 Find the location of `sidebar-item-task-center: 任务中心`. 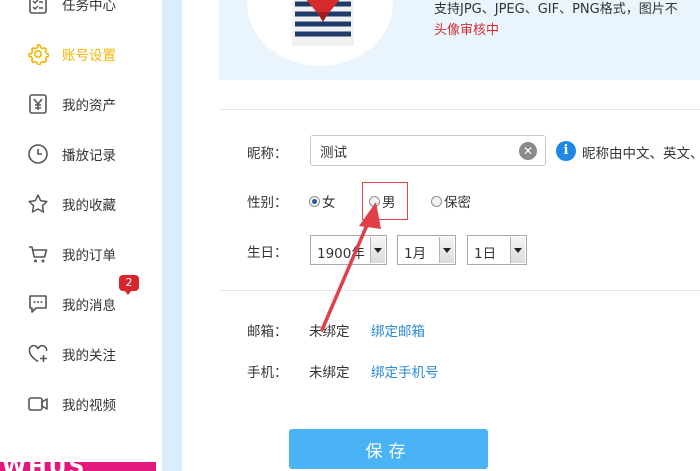

sidebar-item-task-center: 任务中心 is located at coordinates (81, 12).